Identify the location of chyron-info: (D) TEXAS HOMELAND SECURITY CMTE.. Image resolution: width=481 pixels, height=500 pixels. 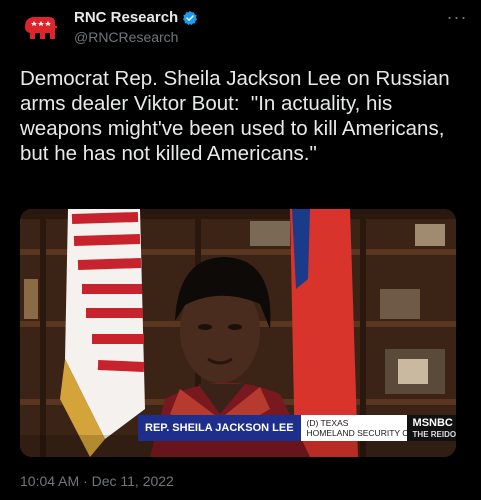
(364, 428).